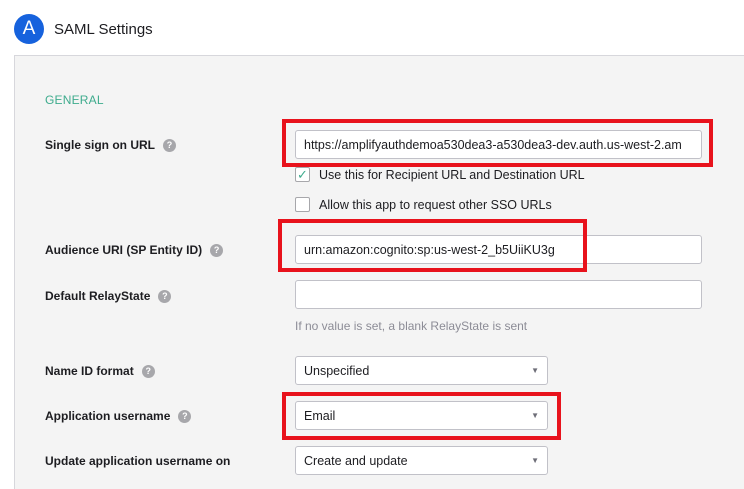 The image size is (744, 489). I want to click on step-badge: A, so click(29, 29).